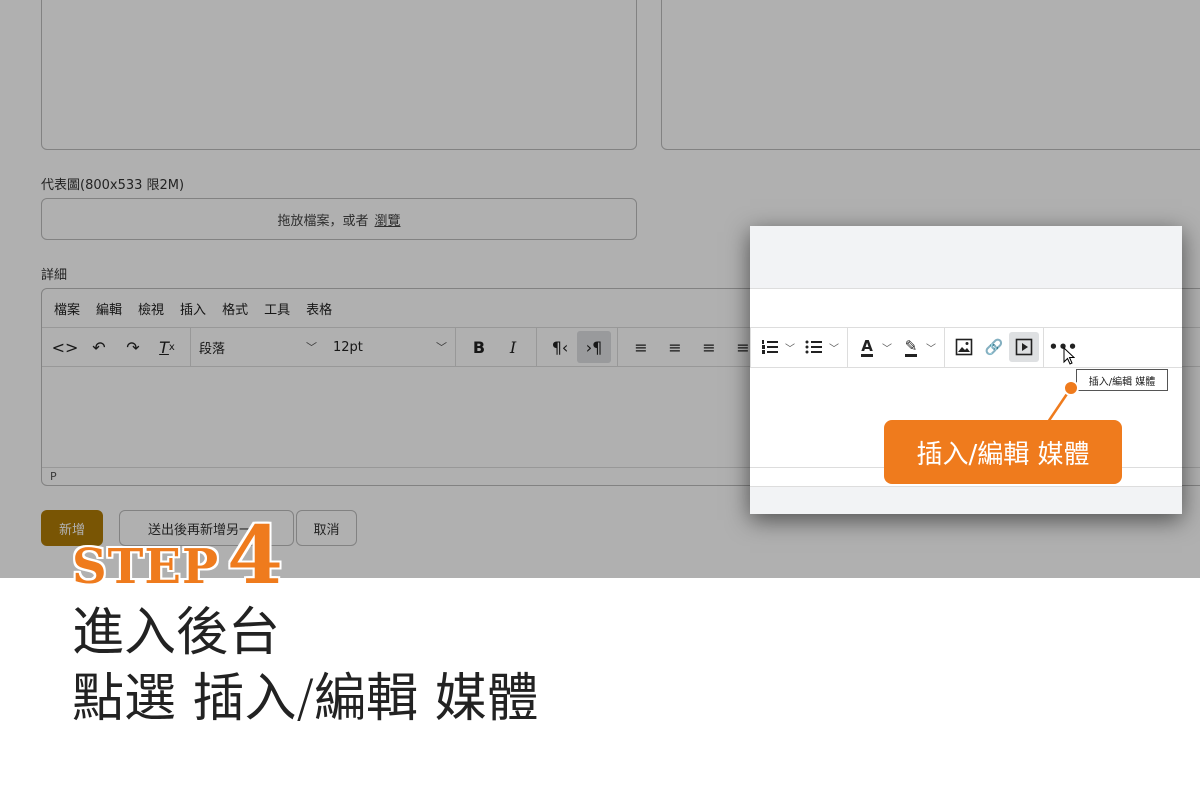 Image resolution: width=1200 pixels, height=789 pixels. Describe the element at coordinates (770, 347) in the screenshot. I see `numbered-list-icon` at that location.